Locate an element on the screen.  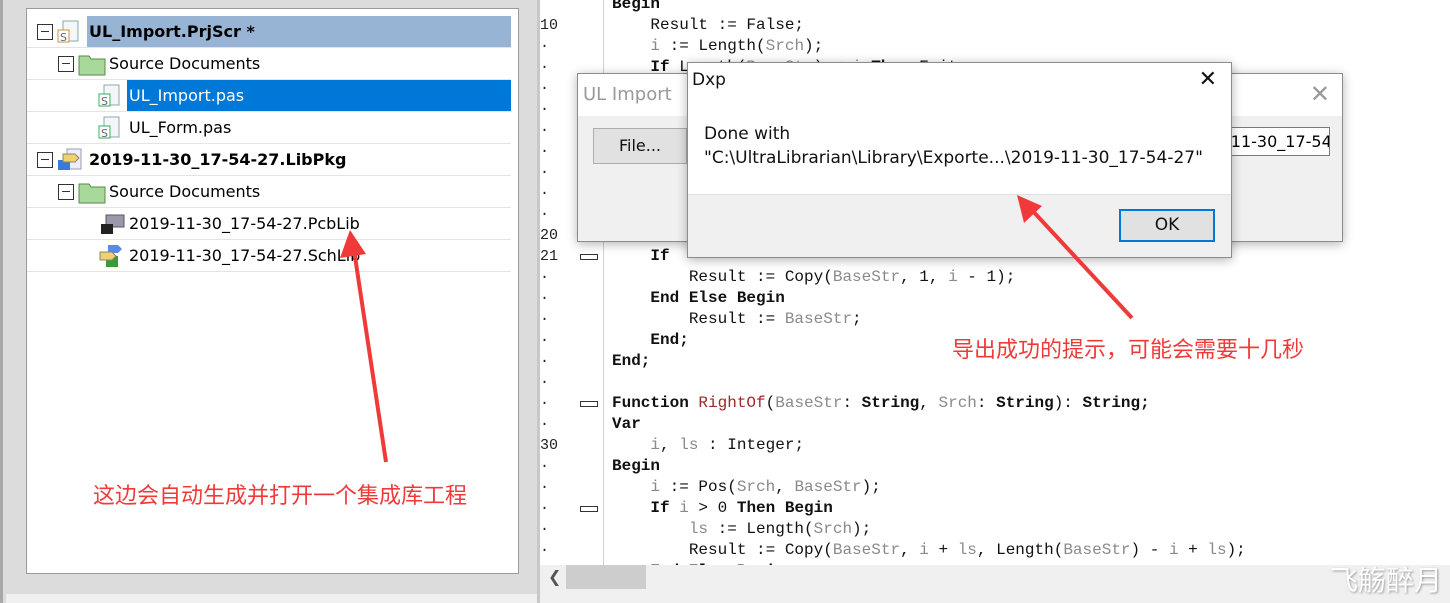
arrow-to-dialog is located at coordinates (1075, 257).